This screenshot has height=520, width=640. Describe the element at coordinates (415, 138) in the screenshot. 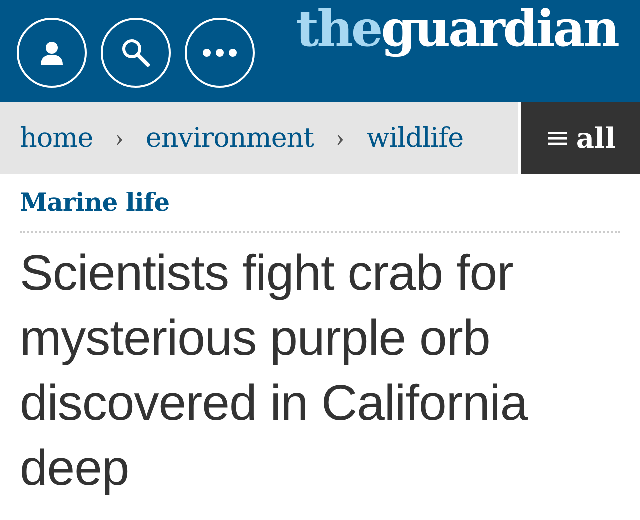

I see `breadcrumb-link: wildlife` at that location.